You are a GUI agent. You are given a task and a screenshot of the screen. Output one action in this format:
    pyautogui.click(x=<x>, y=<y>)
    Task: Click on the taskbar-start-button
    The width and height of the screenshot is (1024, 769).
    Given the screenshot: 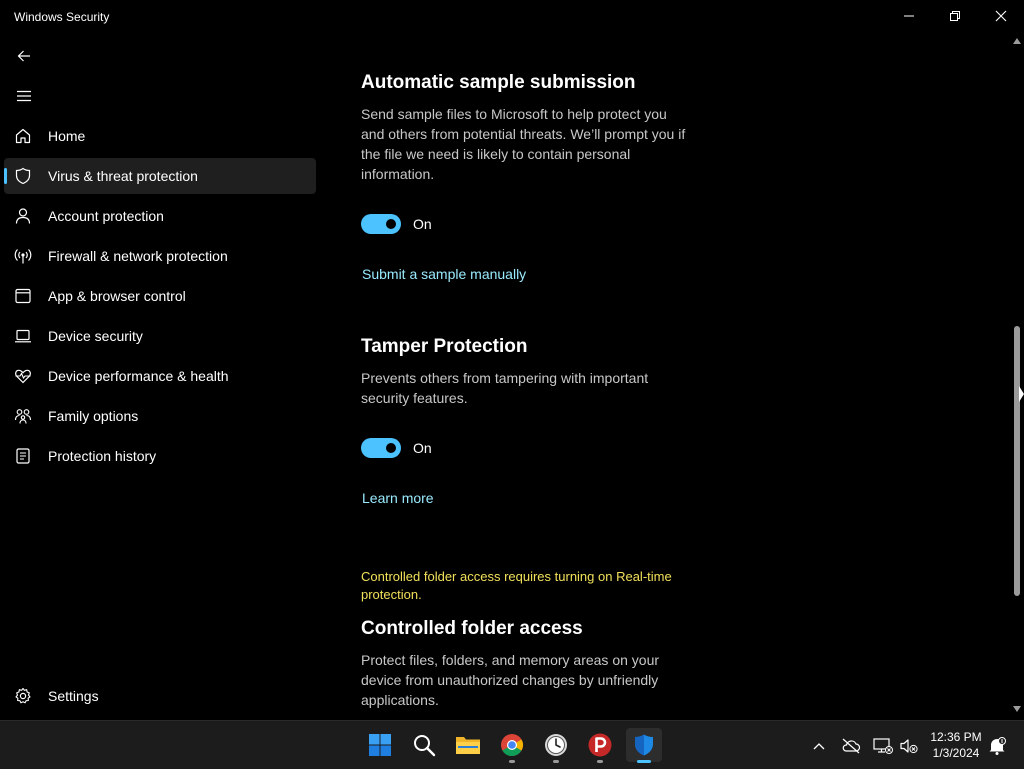 What is the action you would take?
    pyautogui.click(x=380, y=745)
    